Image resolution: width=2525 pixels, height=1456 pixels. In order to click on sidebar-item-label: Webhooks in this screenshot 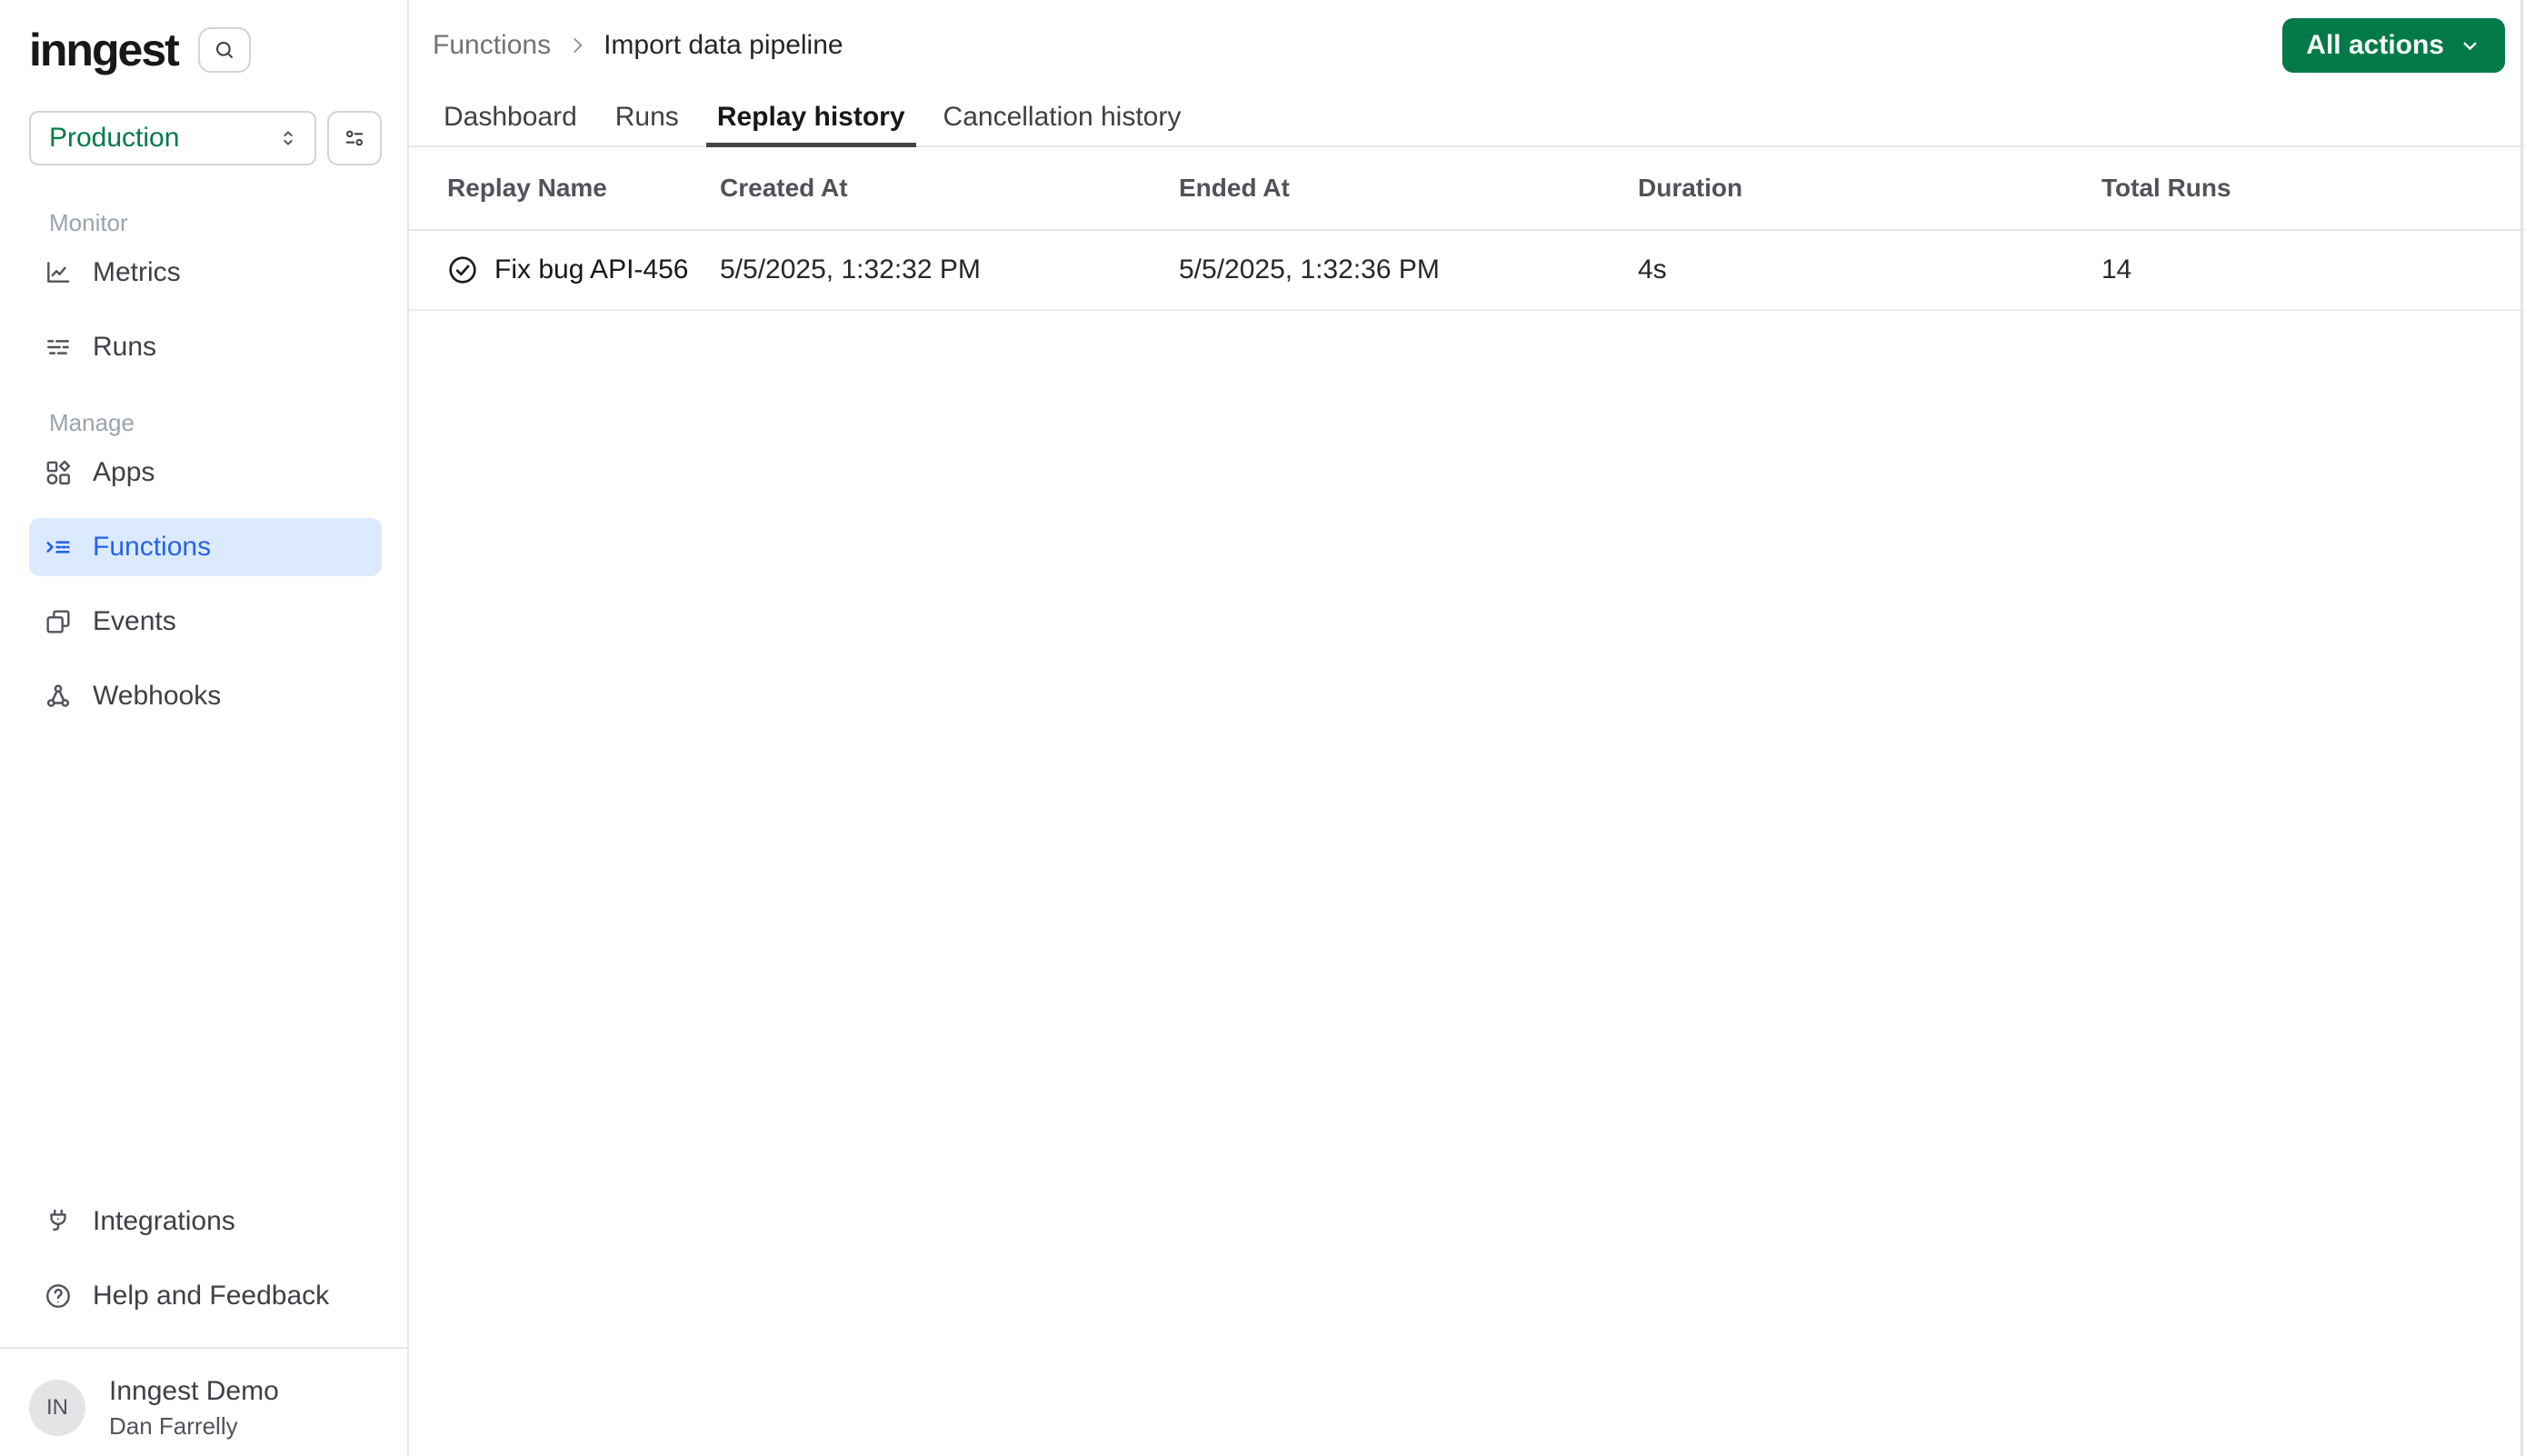, I will do `click(157, 696)`.